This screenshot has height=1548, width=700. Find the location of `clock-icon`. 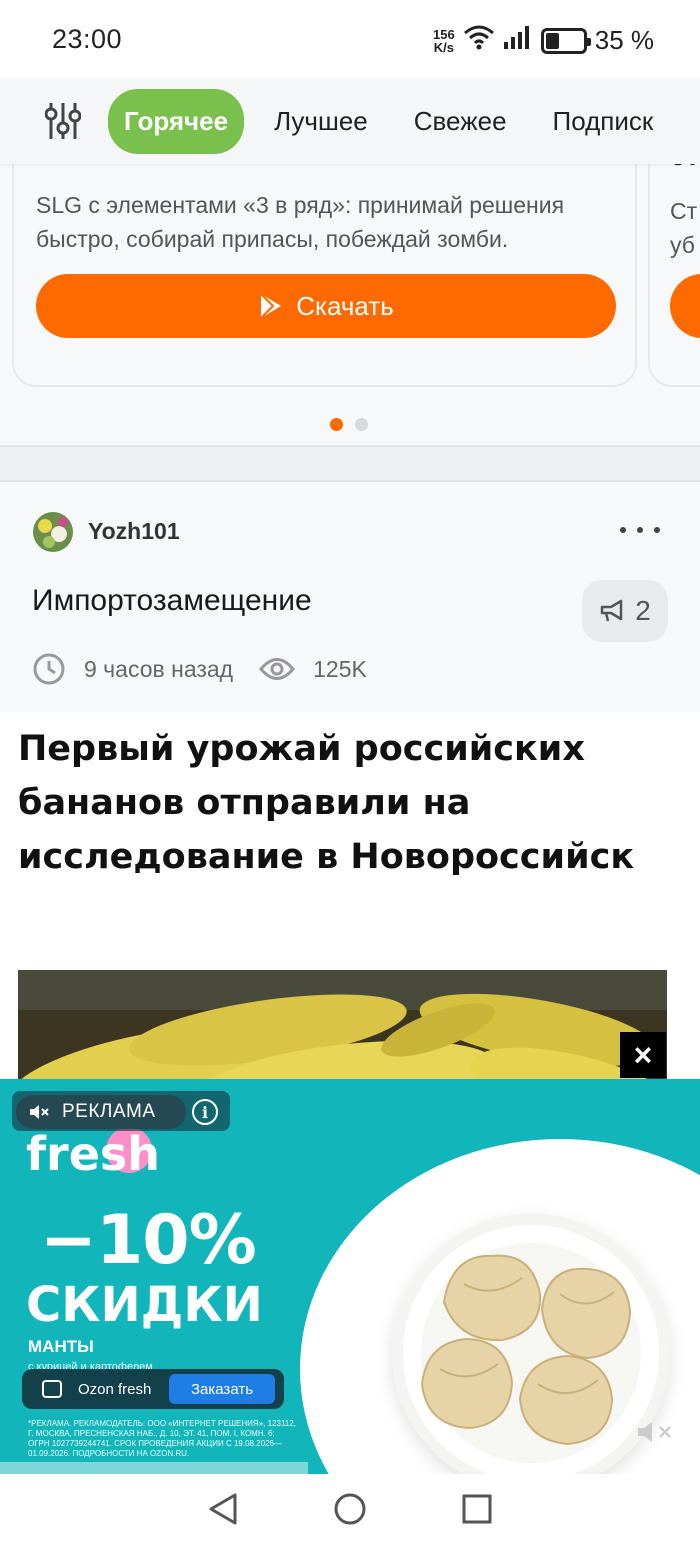

clock-icon is located at coordinates (49, 669).